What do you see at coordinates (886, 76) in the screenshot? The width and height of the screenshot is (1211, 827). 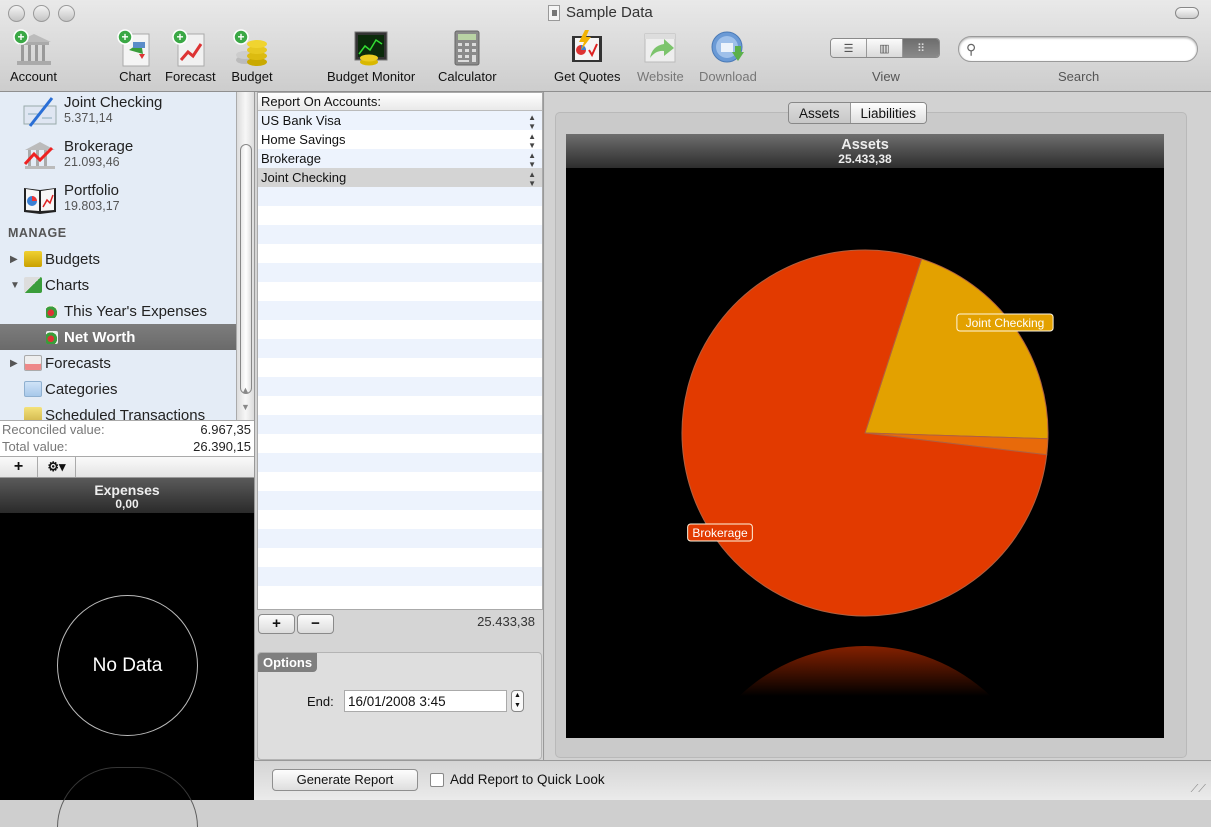 I see `view-label: View` at bounding box center [886, 76].